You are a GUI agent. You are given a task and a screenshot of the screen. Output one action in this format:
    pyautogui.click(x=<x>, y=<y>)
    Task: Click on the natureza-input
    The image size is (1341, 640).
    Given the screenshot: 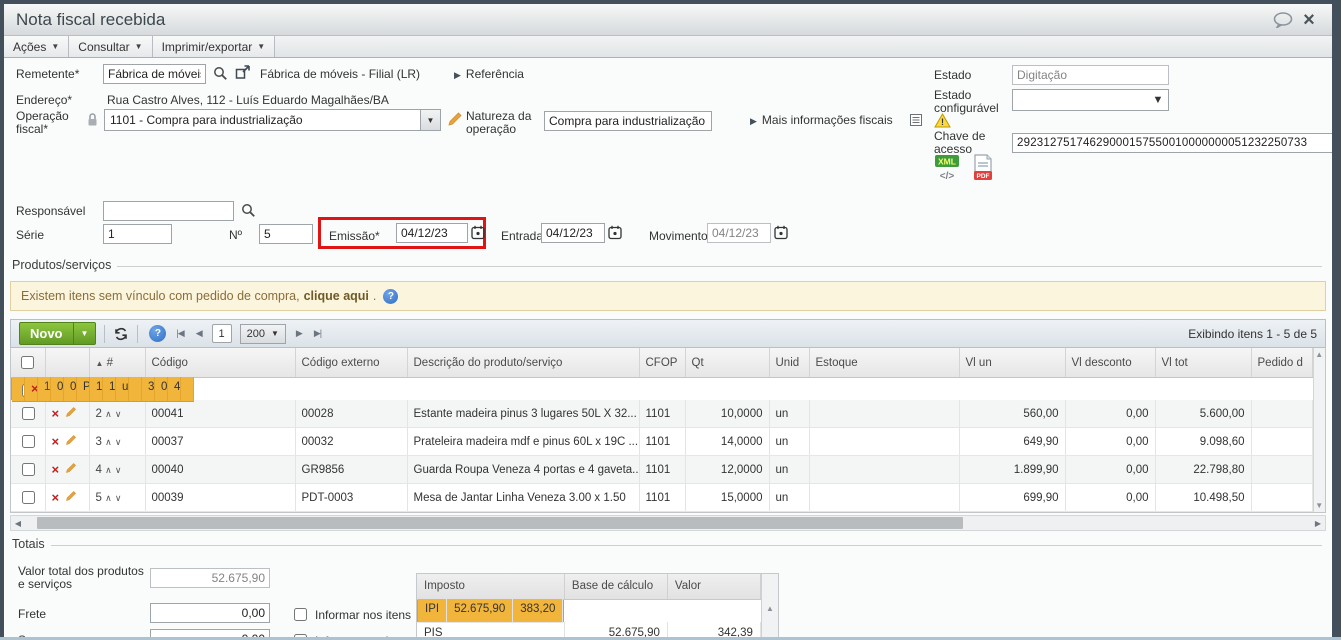 What is the action you would take?
    pyautogui.click(x=628, y=121)
    